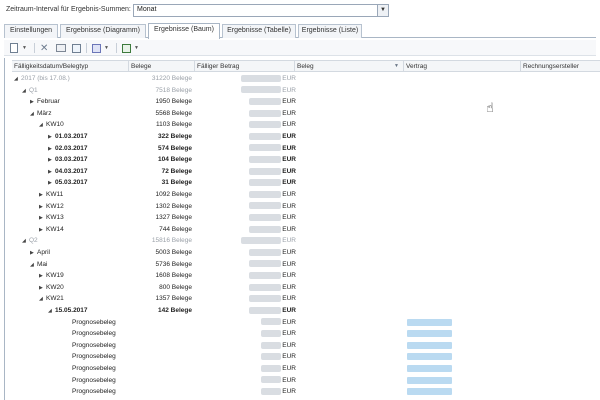 The image size is (600, 400). I want to click on tree-node-row: ▶ KW20 800 Belege EUR, so click(306, 287).